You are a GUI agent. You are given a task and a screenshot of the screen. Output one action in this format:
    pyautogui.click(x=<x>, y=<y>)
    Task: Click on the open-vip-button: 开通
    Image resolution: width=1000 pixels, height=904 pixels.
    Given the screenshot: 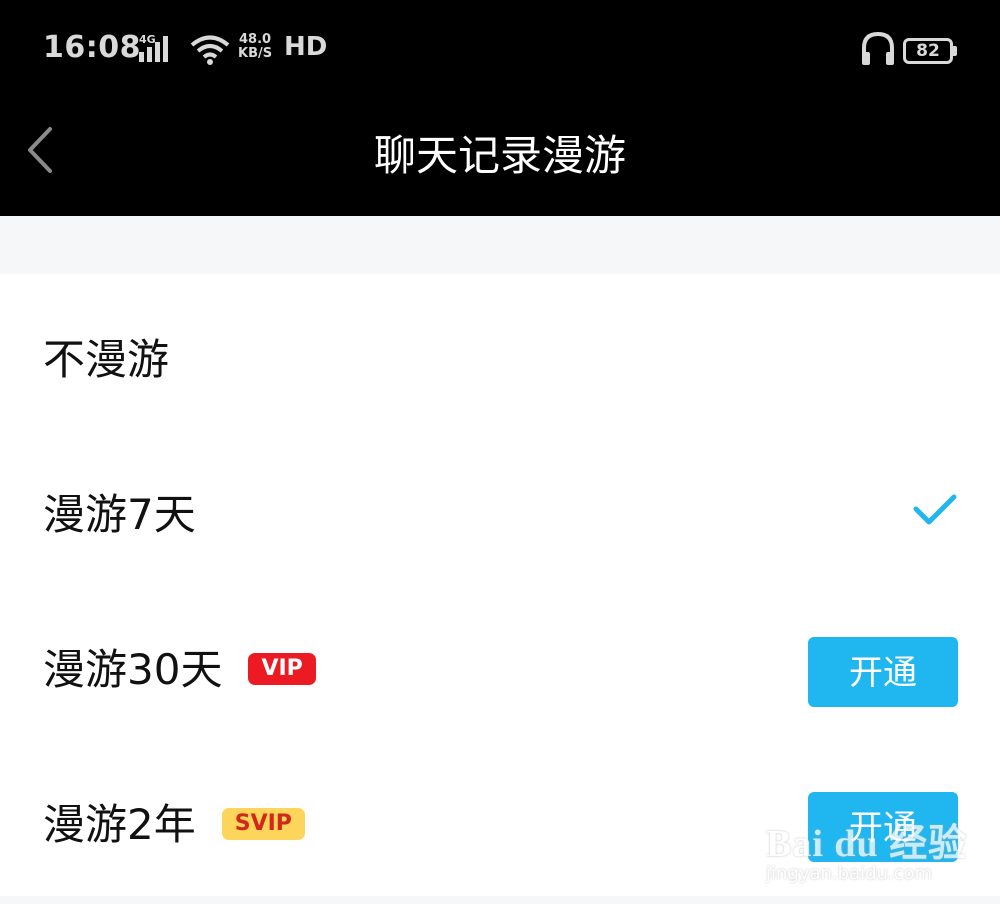 What is the action you would take?
    pyautogui.click(x=883, y=672)
    